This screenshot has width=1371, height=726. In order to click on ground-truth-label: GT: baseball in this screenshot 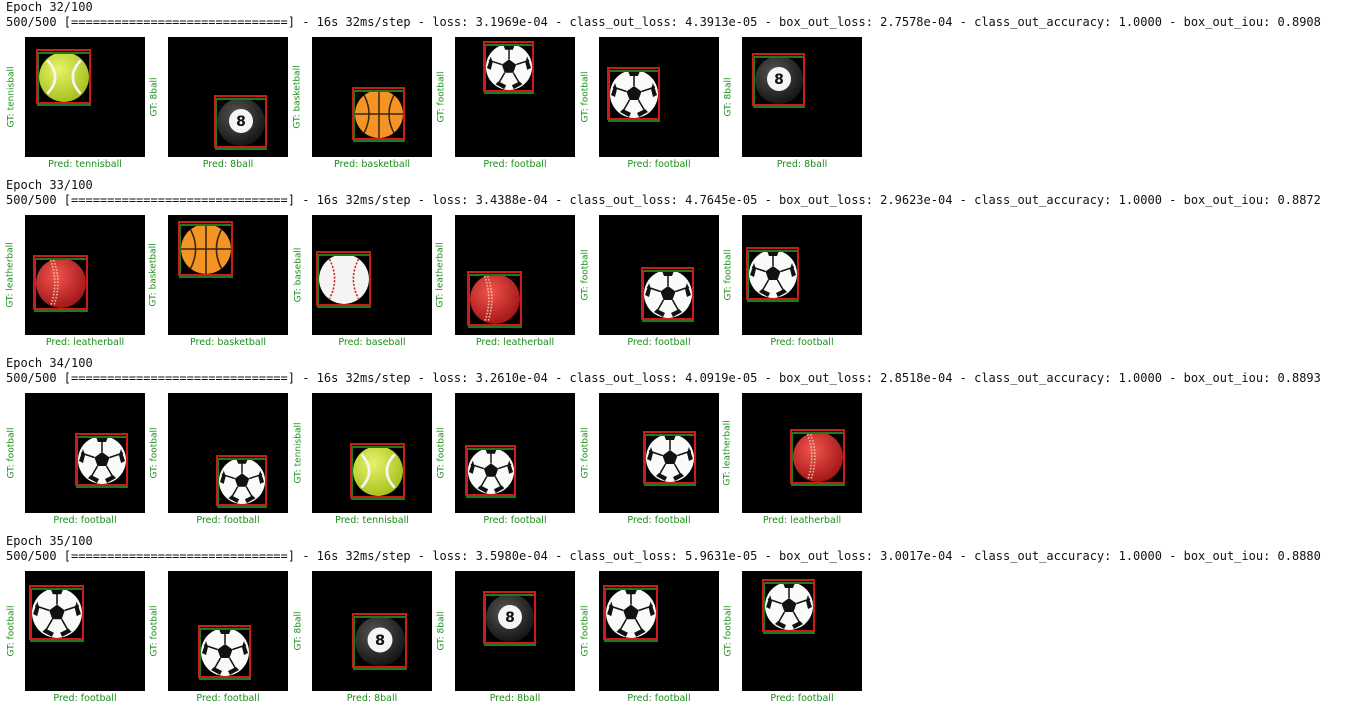, I will do `click(298, 275)`.